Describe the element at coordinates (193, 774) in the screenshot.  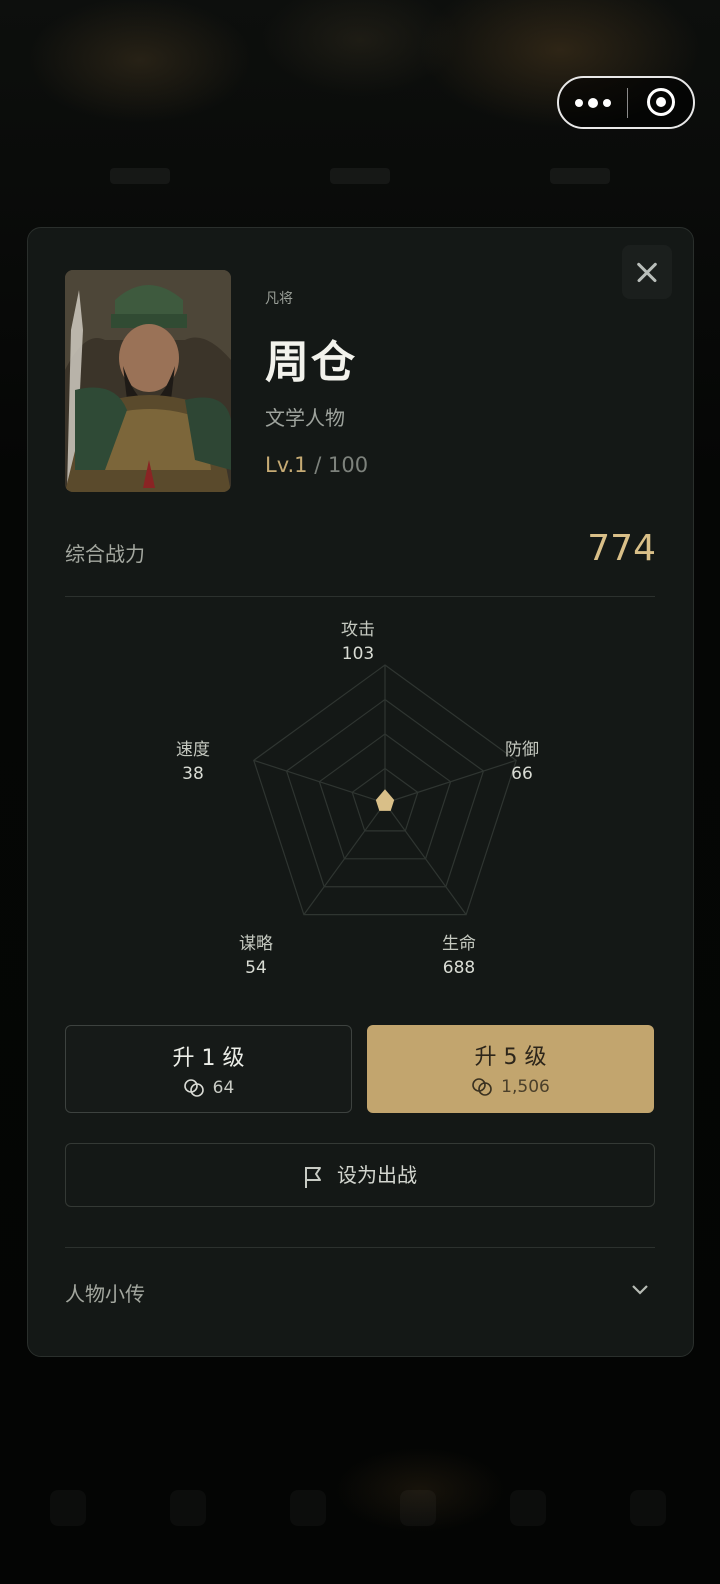
I see `stat-speed-value: 38` at that location.